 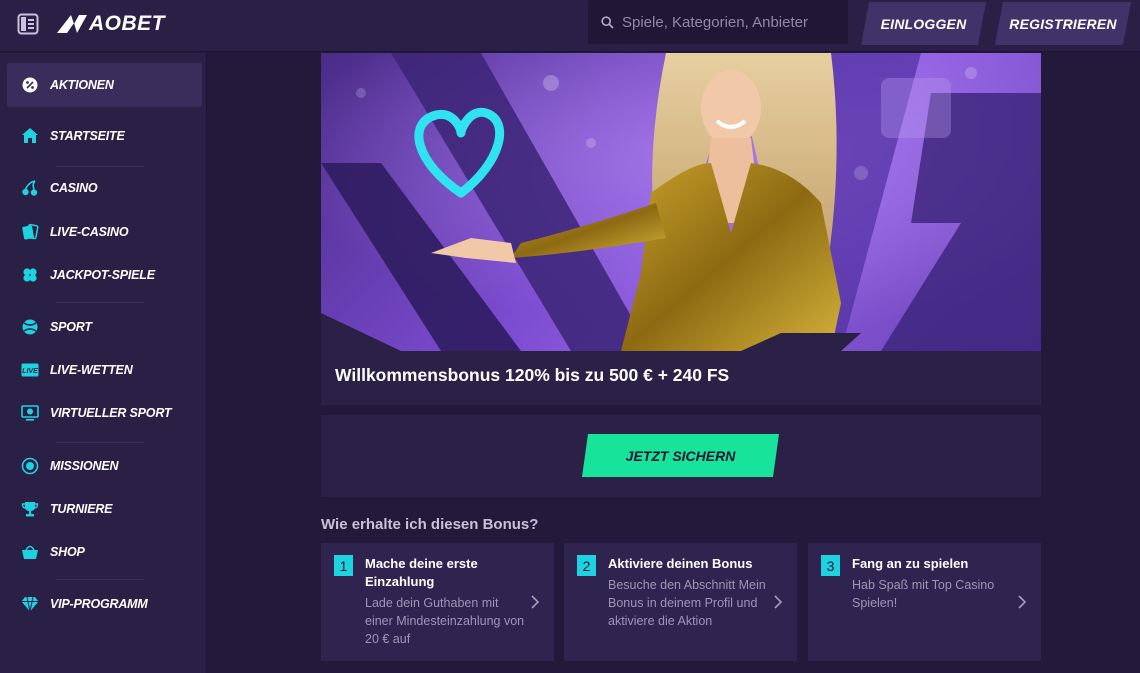 What do you see at coordinates (71, 327) in the screenshot?
I see `sidebar-item-label: SPORT` at bounding box center [71, 327].